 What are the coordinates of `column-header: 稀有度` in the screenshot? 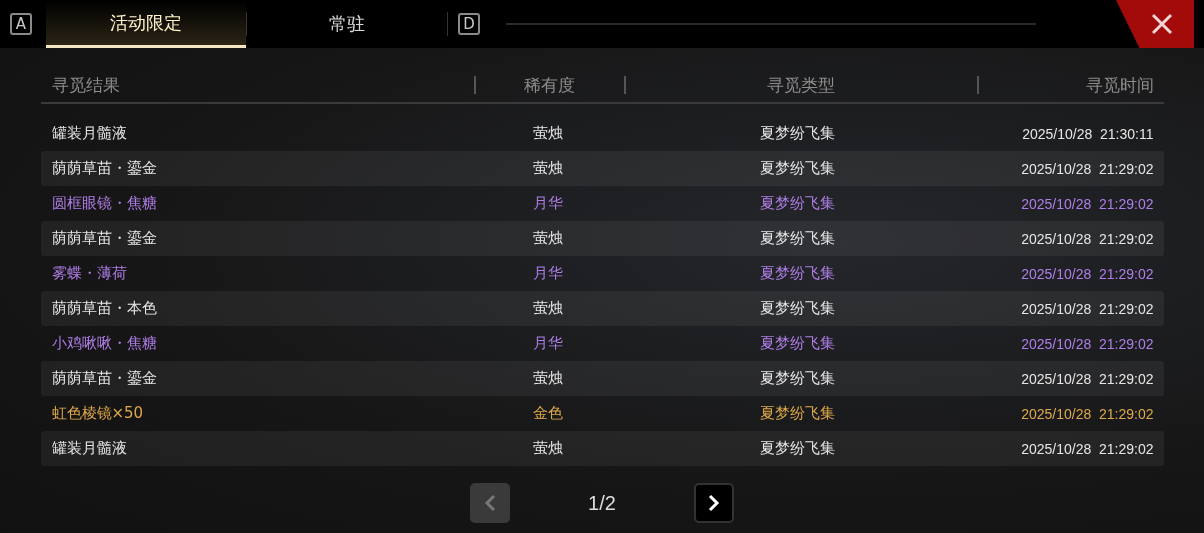 It's located at (549, 85).